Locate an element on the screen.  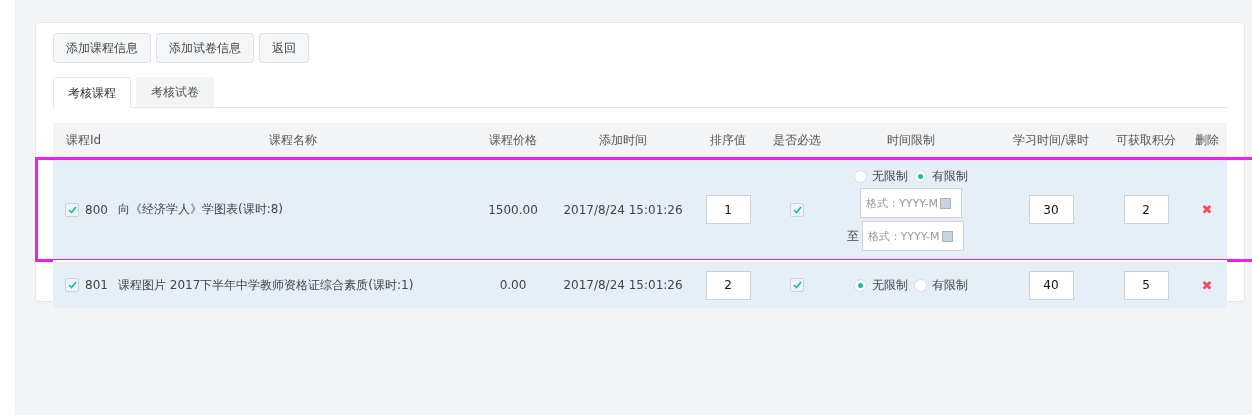
column-header: 可获取积分 is located at coordinates (1146, 140).